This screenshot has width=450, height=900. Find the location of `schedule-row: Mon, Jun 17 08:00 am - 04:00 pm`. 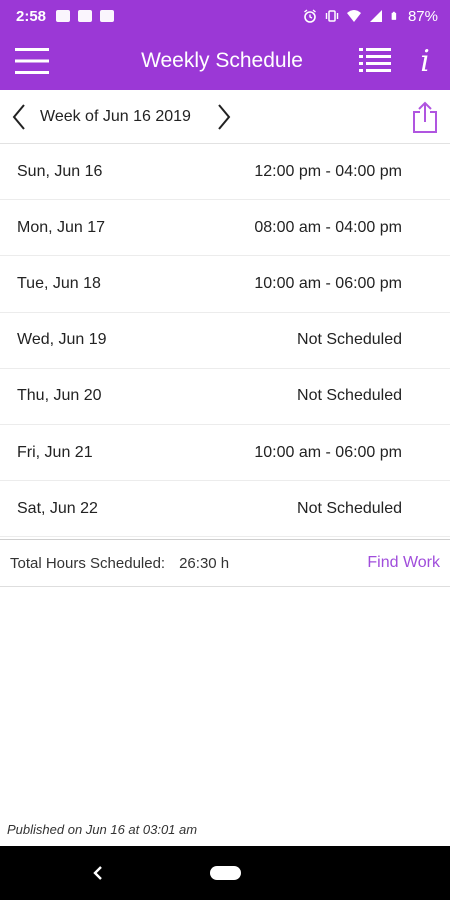

schedule-row: Mon, Jun 17 08:00 am - 04:00 pm is located at coordinates (225, 228).